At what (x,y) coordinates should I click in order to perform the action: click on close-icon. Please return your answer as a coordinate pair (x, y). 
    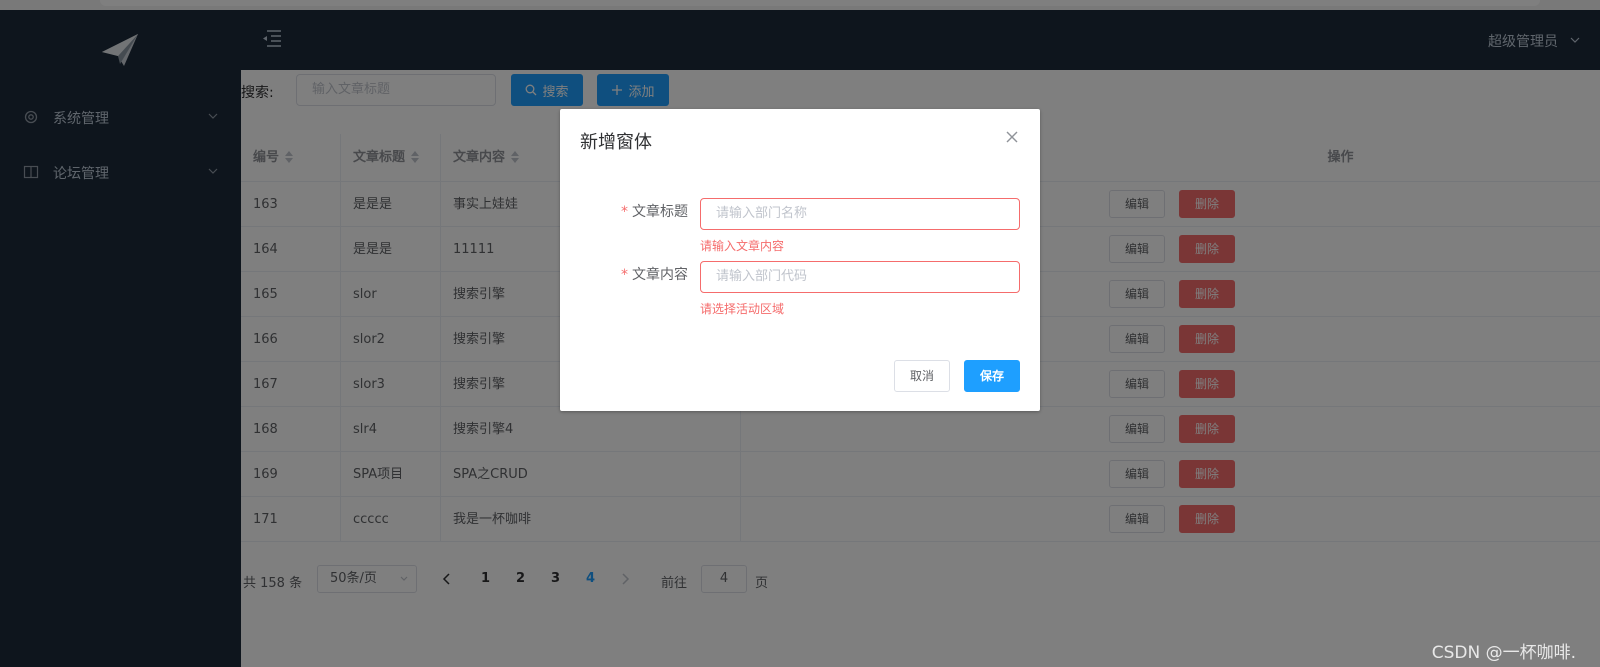
    Looking at the image, I should click on (1012, 137).